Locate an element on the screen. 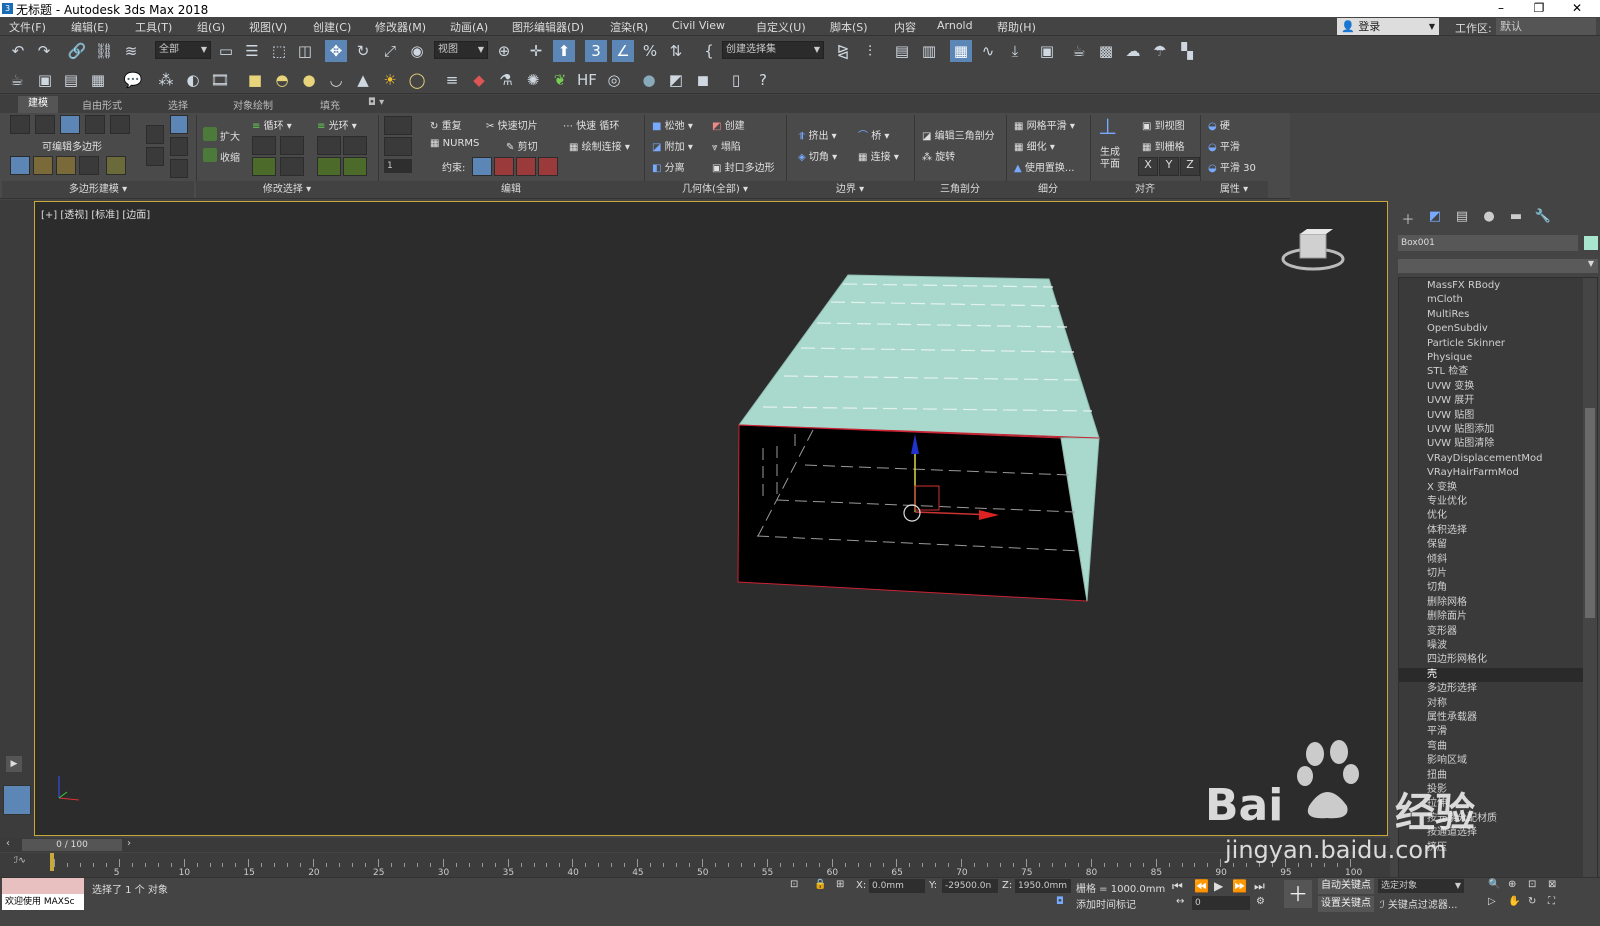 This screenshot has width=1600, height=926. modifier-item: UVW 变换 is located at coordinates (1450, 387).